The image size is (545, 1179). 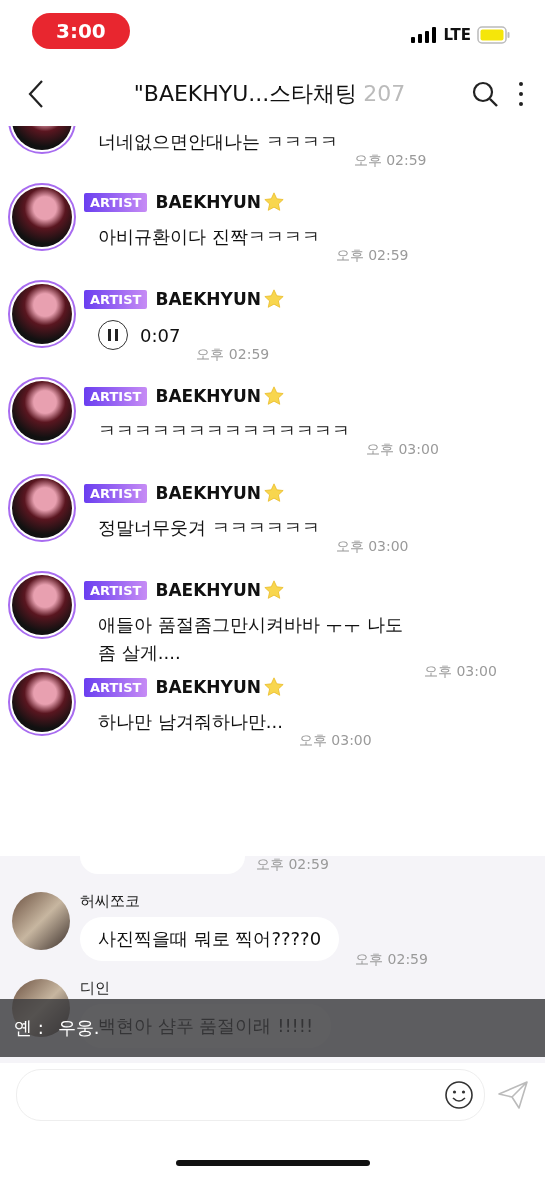 I want to click on battery-icon, so click(x=494, y=35).